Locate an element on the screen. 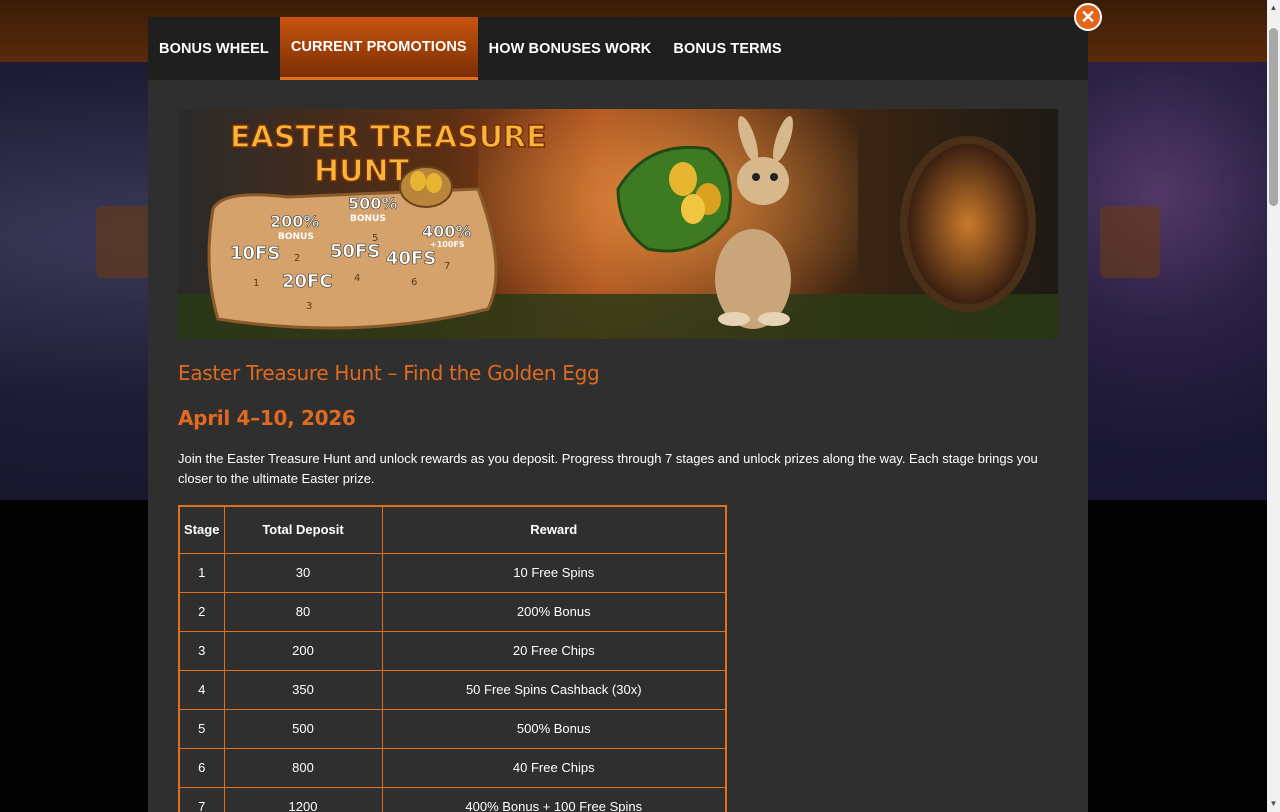 The image size is (1280, 812). svg-text: 200% is located at coordinates (294, 221).